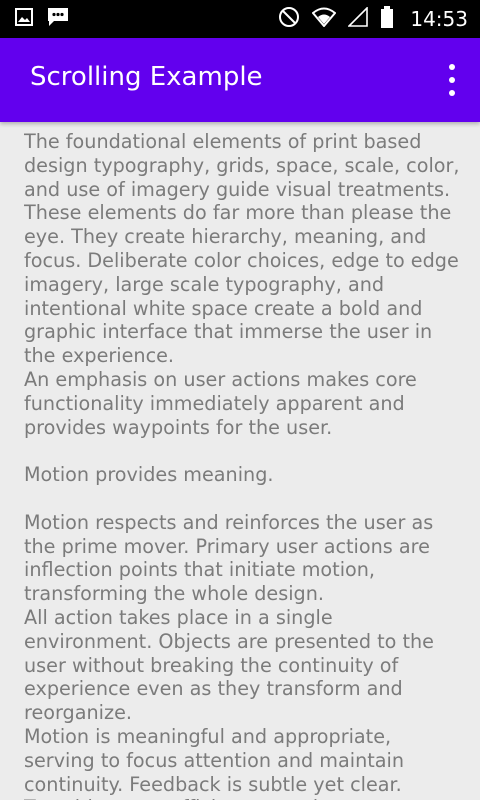  What do you see at coordinates (358, 18) in the screenshot?
I see `signal-icon` at bounding box center [358, 18].